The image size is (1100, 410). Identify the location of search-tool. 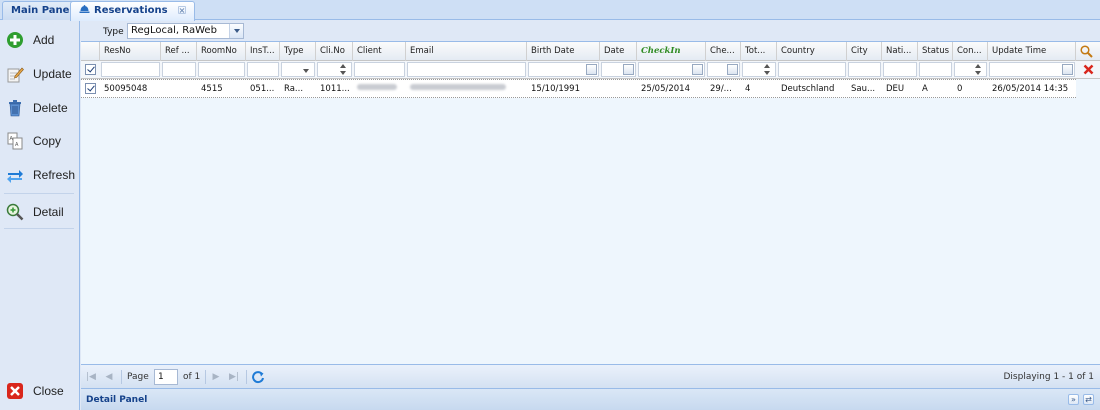
(1088, 51).